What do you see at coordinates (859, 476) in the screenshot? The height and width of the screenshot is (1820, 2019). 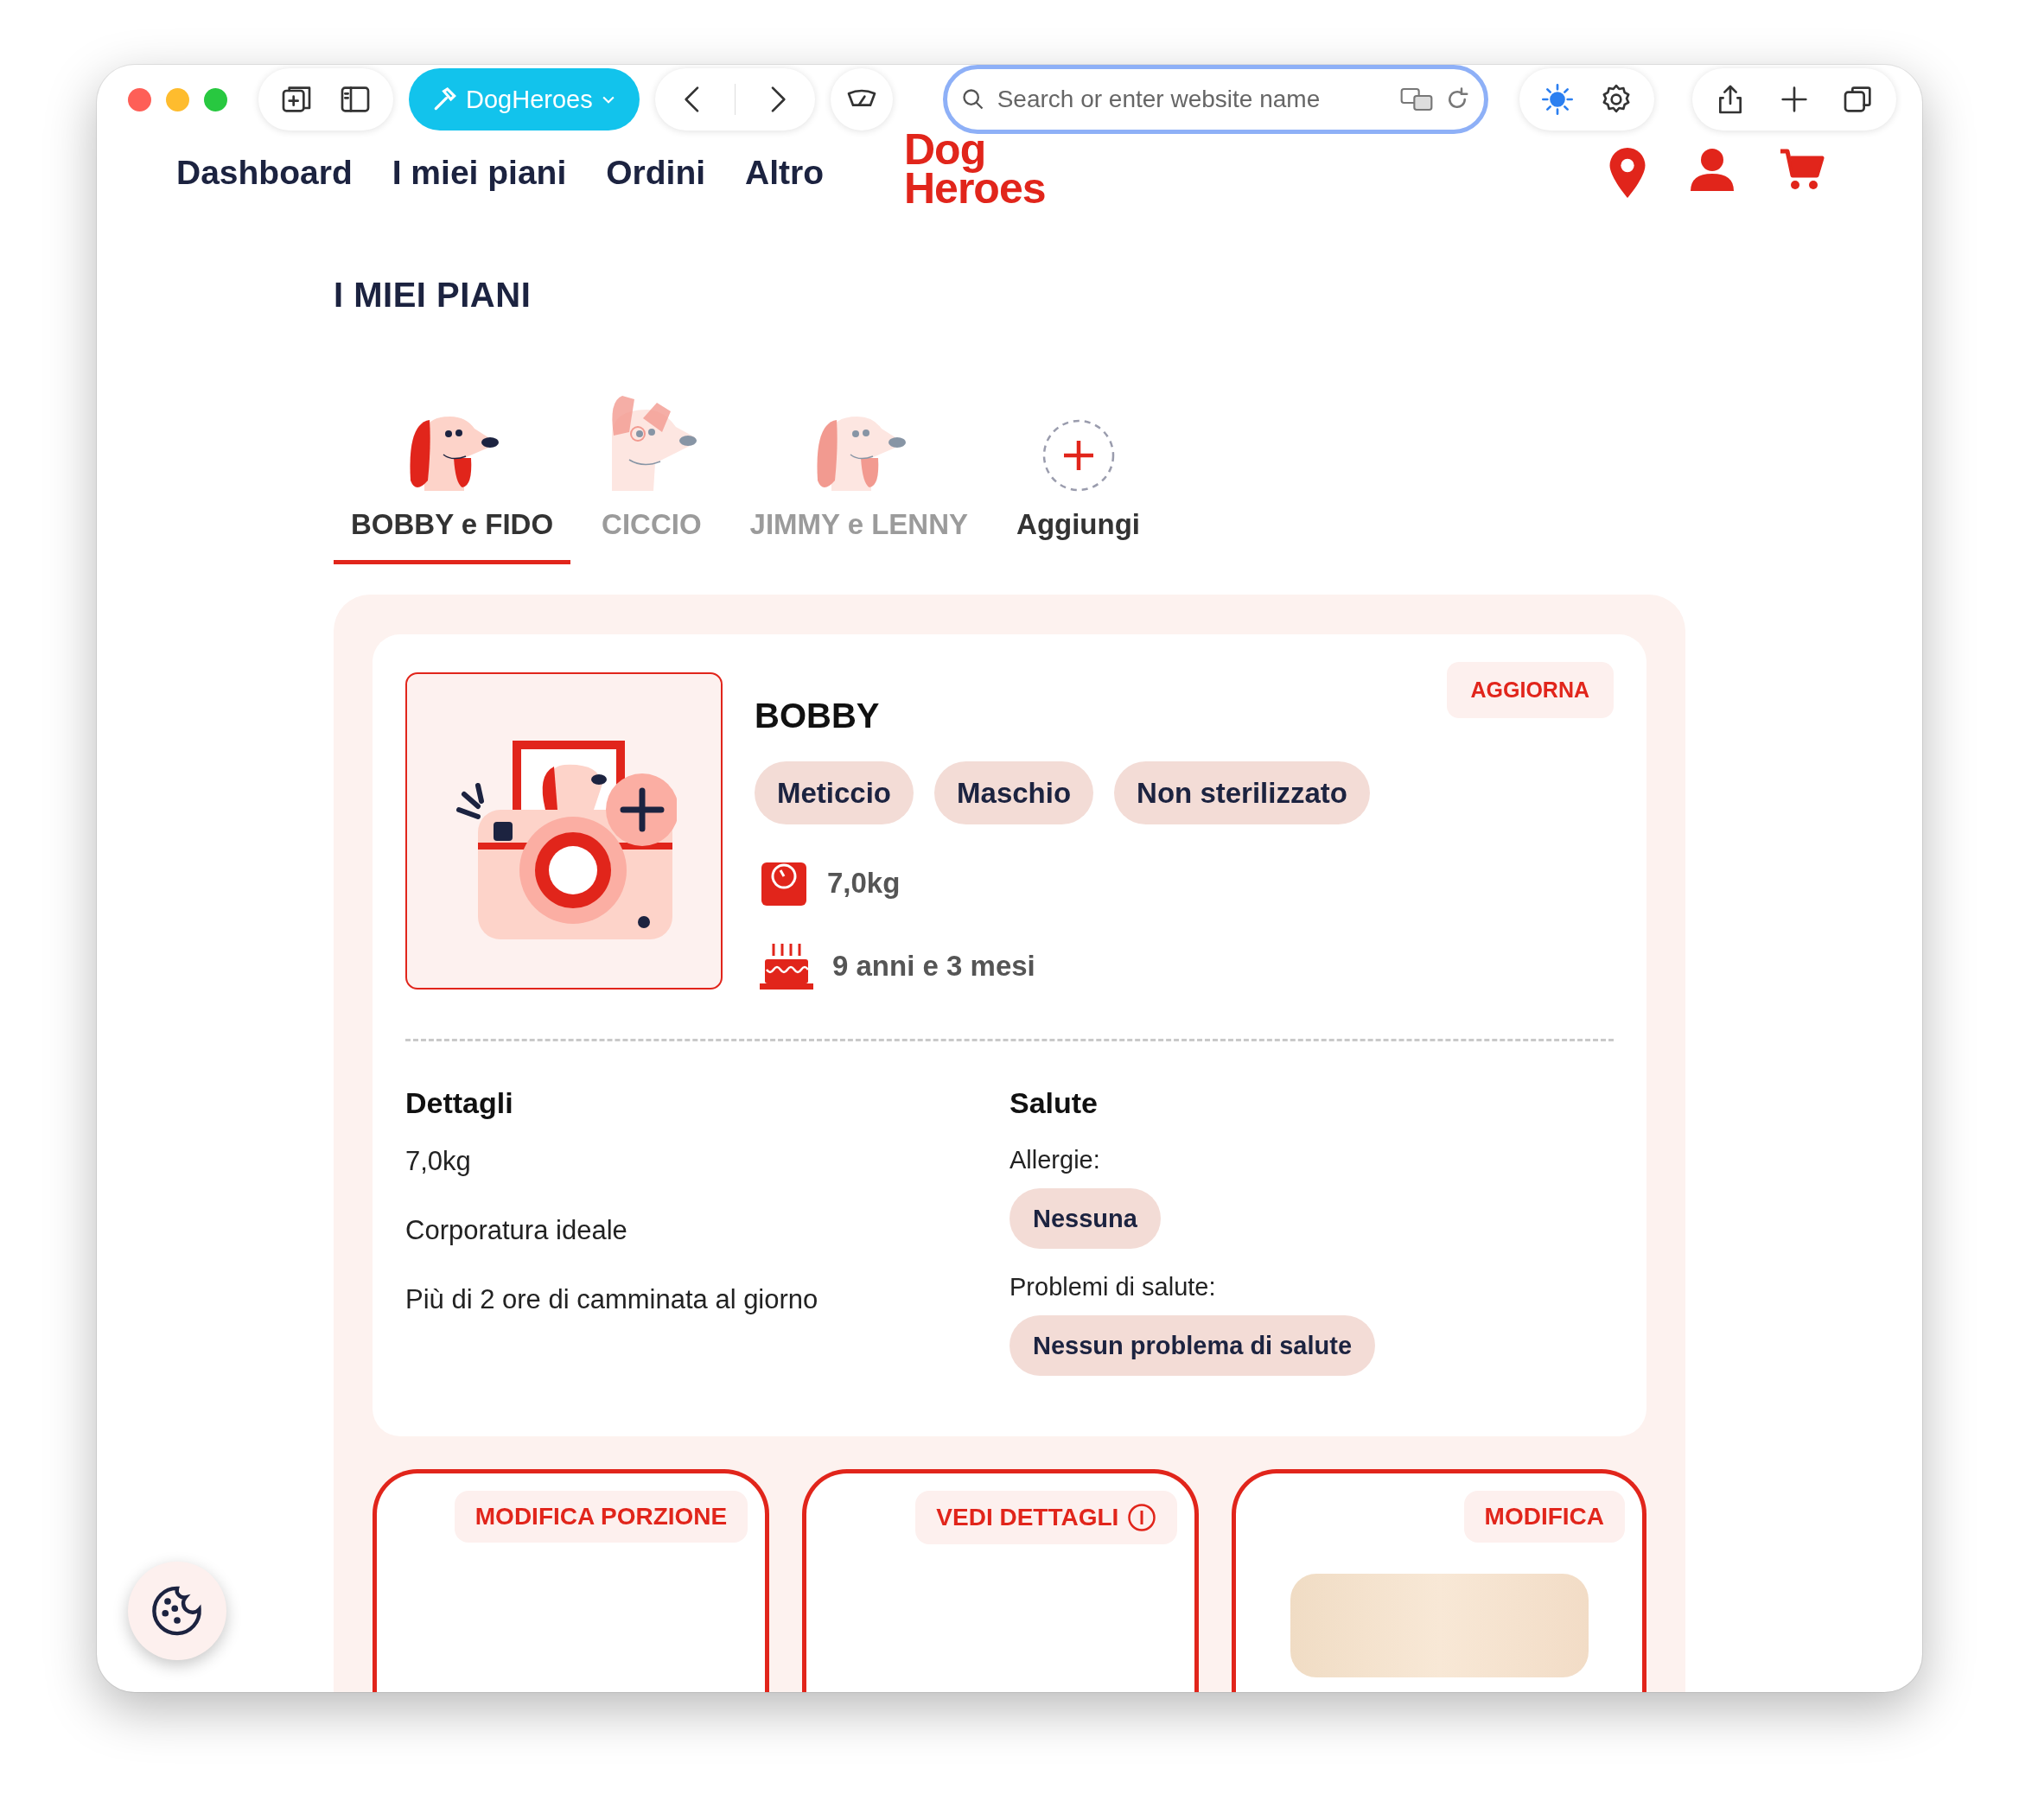 I see `dog-tab: JIMMY e LENNY` at bounding box center [859, 476].